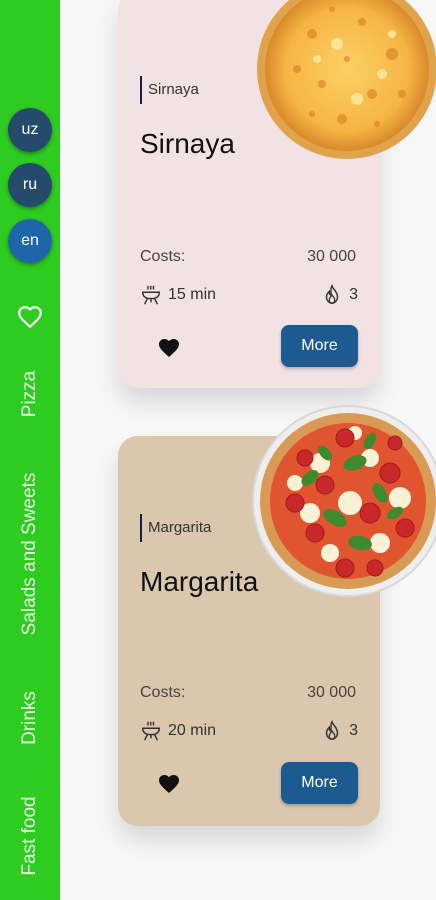  What do you see at coordinates (30, 185) in the screenshot?
I see `lang-ru-button: ru` at bounding box center [30, 185].